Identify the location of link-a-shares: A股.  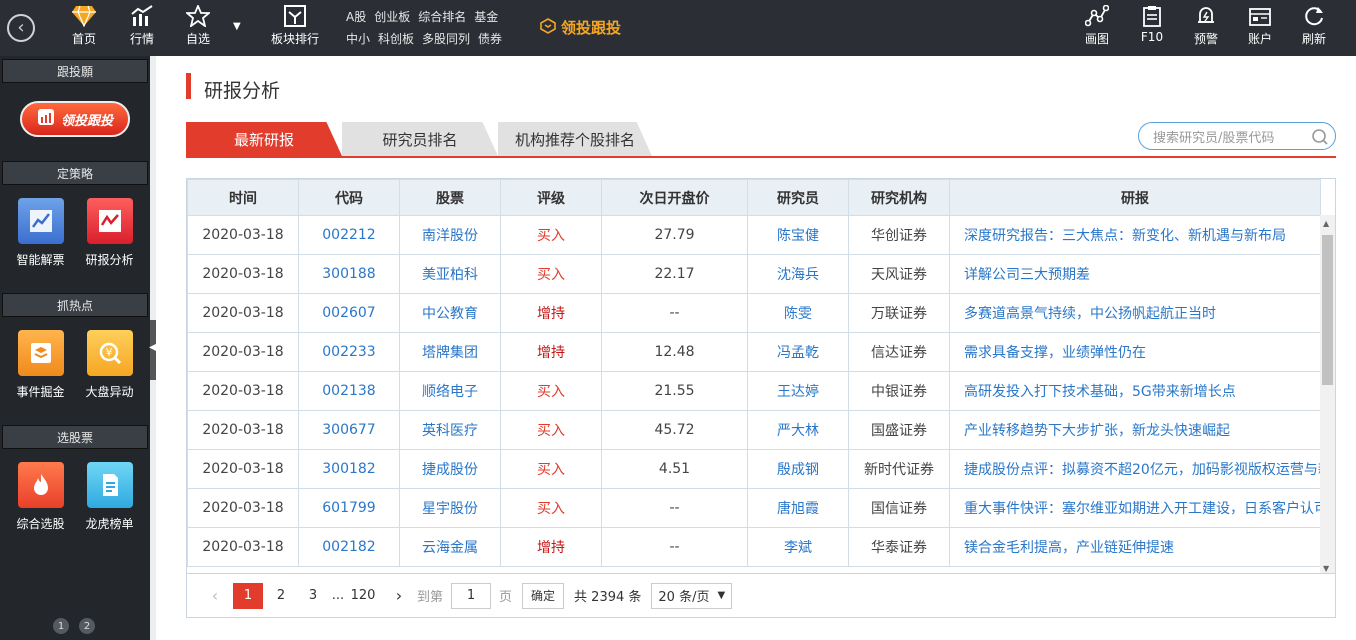
(356, 17).